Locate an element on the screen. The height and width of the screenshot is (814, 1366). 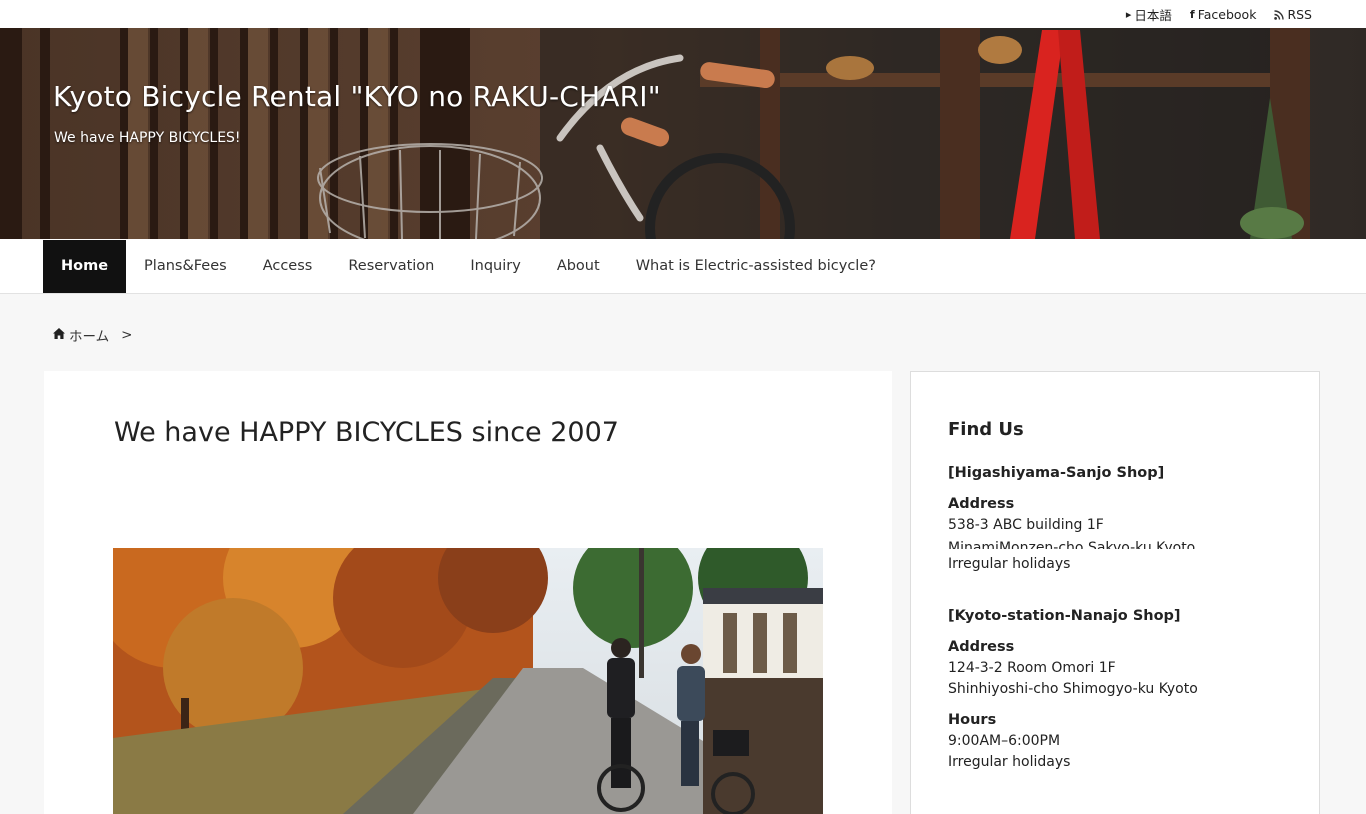
top-links: ▸ 日本語 f Facebook RSS is located at coordinates (1219, 14).